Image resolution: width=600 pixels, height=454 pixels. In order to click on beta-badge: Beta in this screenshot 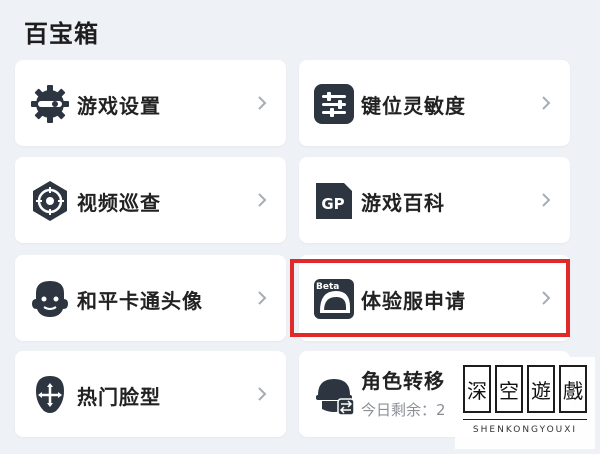, I will do `click(327, 287)`.